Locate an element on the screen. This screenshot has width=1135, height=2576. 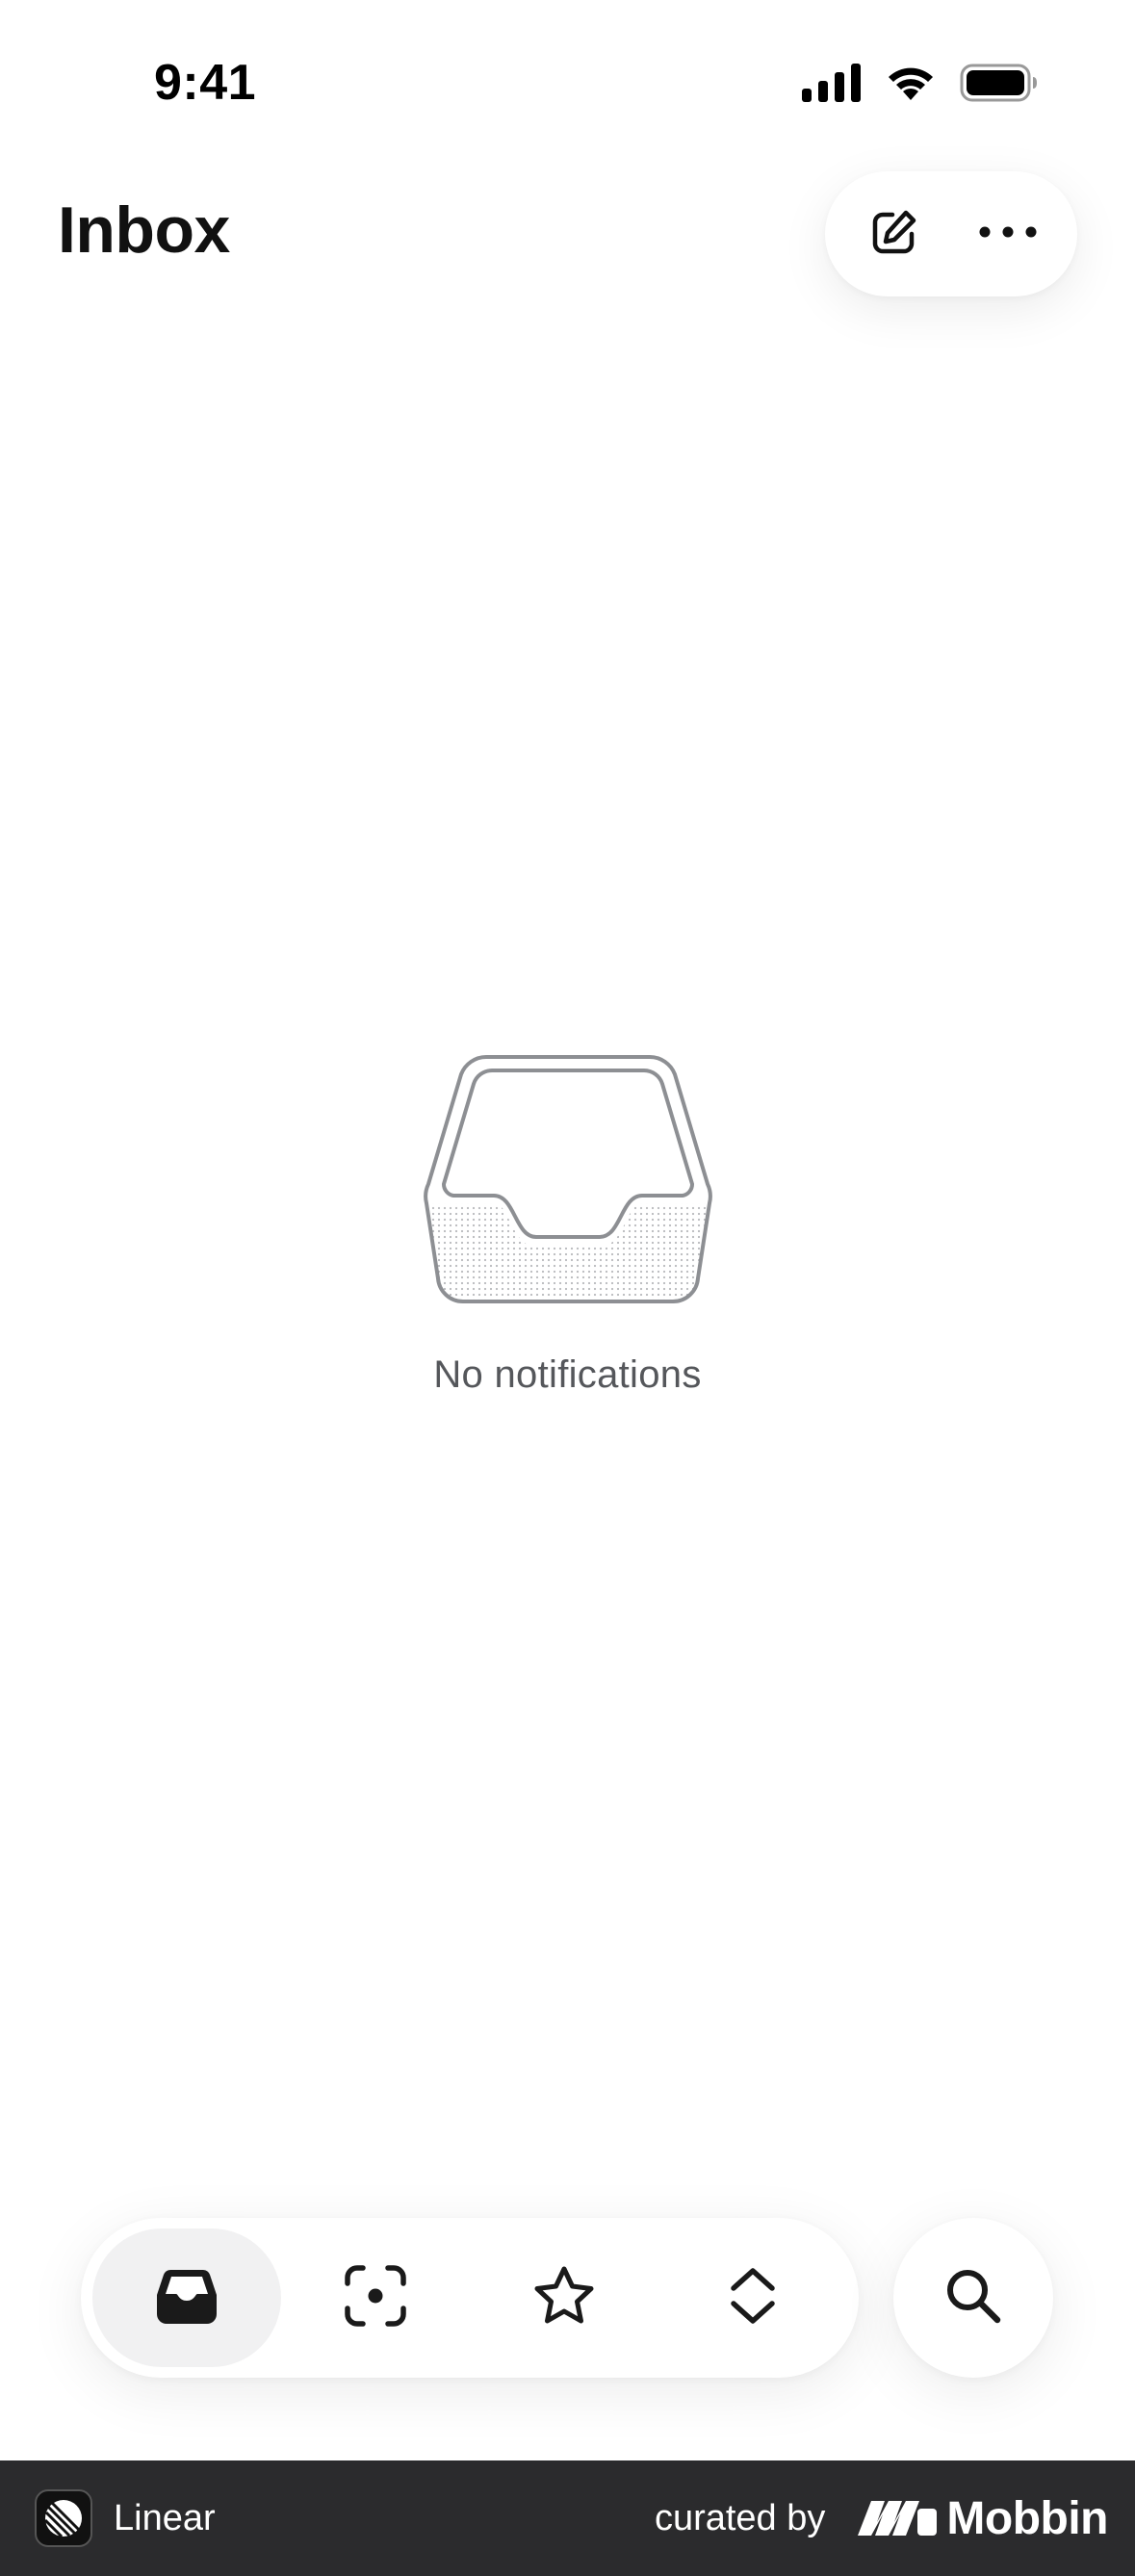
empty-inbox-tray-icon is located at coordinates (568, 1179).